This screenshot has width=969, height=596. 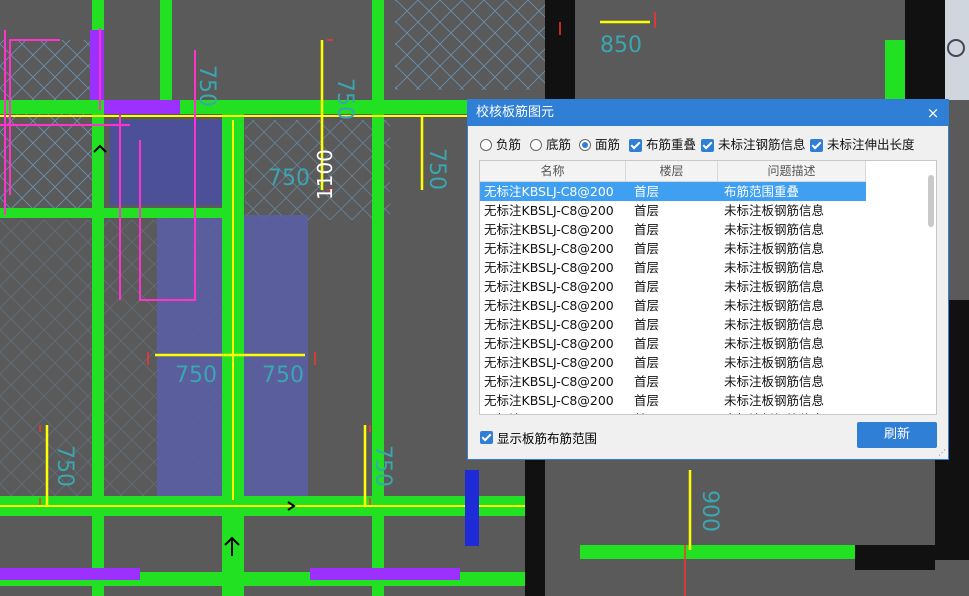 What do you see at coordinates (599, 145) in the screenshot?
I see `radio-top-rebar: 面筋` at bounding box center [599, 145].